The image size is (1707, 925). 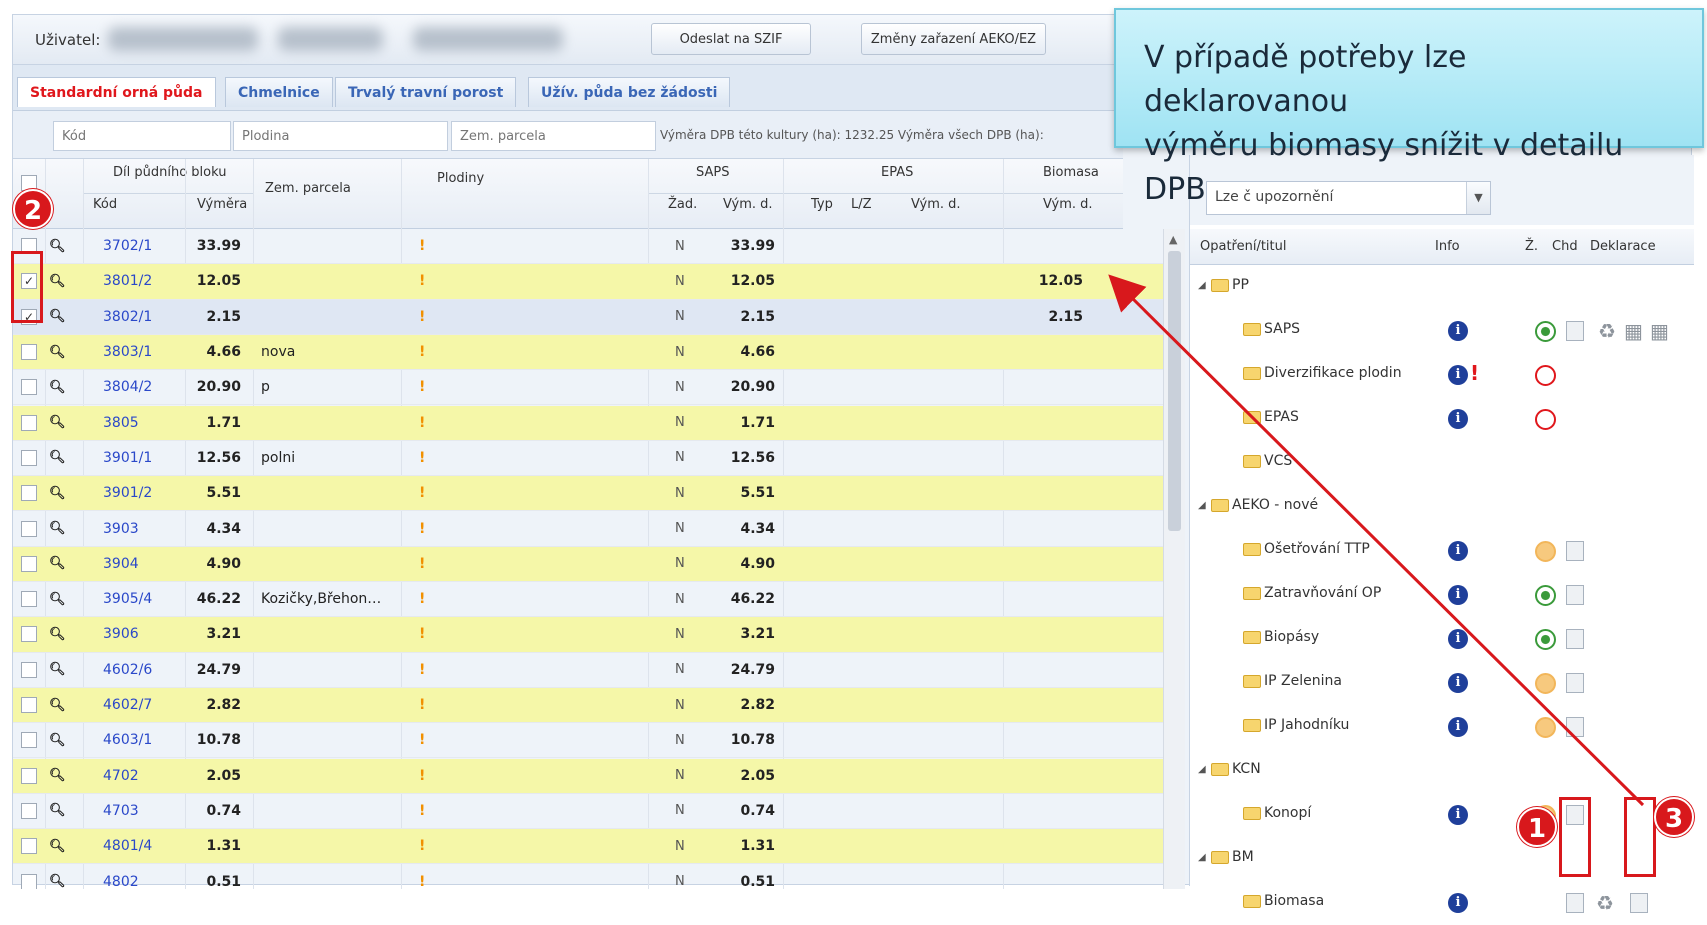 I want to click on table-row: ✓ 🔍︎ 3802/1 2.15! N 2.15 2.15, so click(x=588, y=317).